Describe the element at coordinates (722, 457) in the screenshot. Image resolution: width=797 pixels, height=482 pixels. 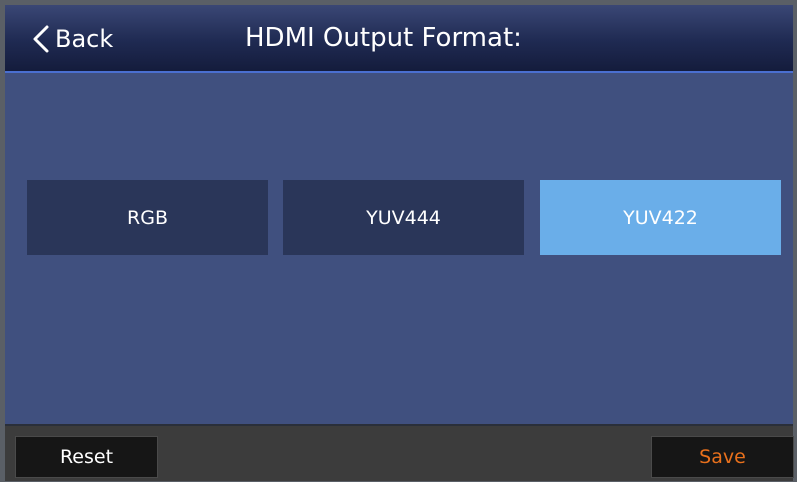
I see `save-button: Save` at that location.